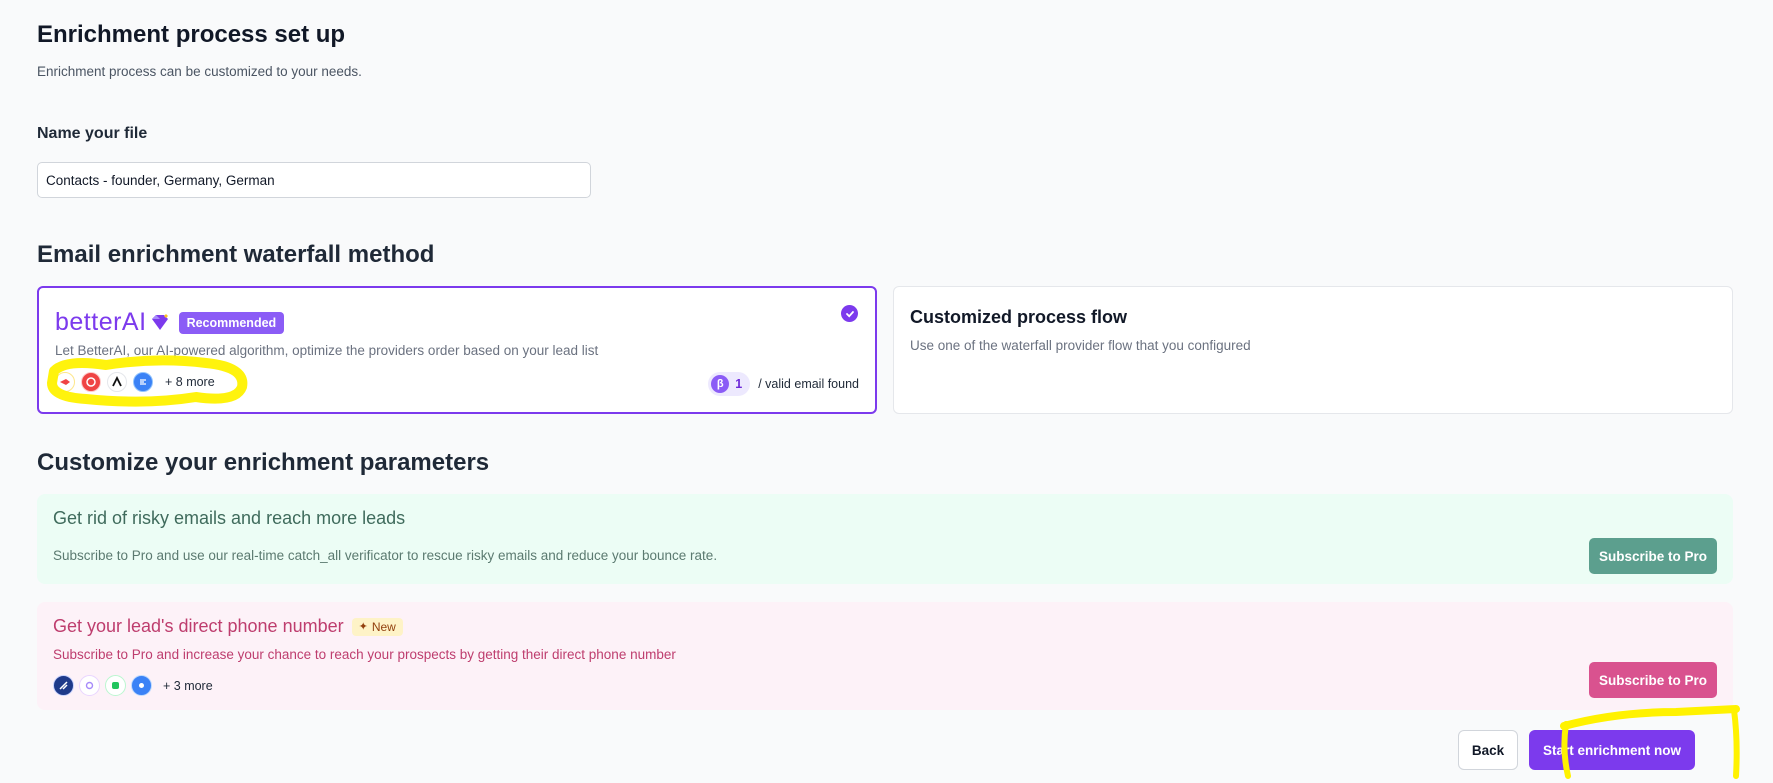 This screenshot has width=1773, height=783. I want to click on params-section-title: Customize your enrichment parameters, so click(263, 462).